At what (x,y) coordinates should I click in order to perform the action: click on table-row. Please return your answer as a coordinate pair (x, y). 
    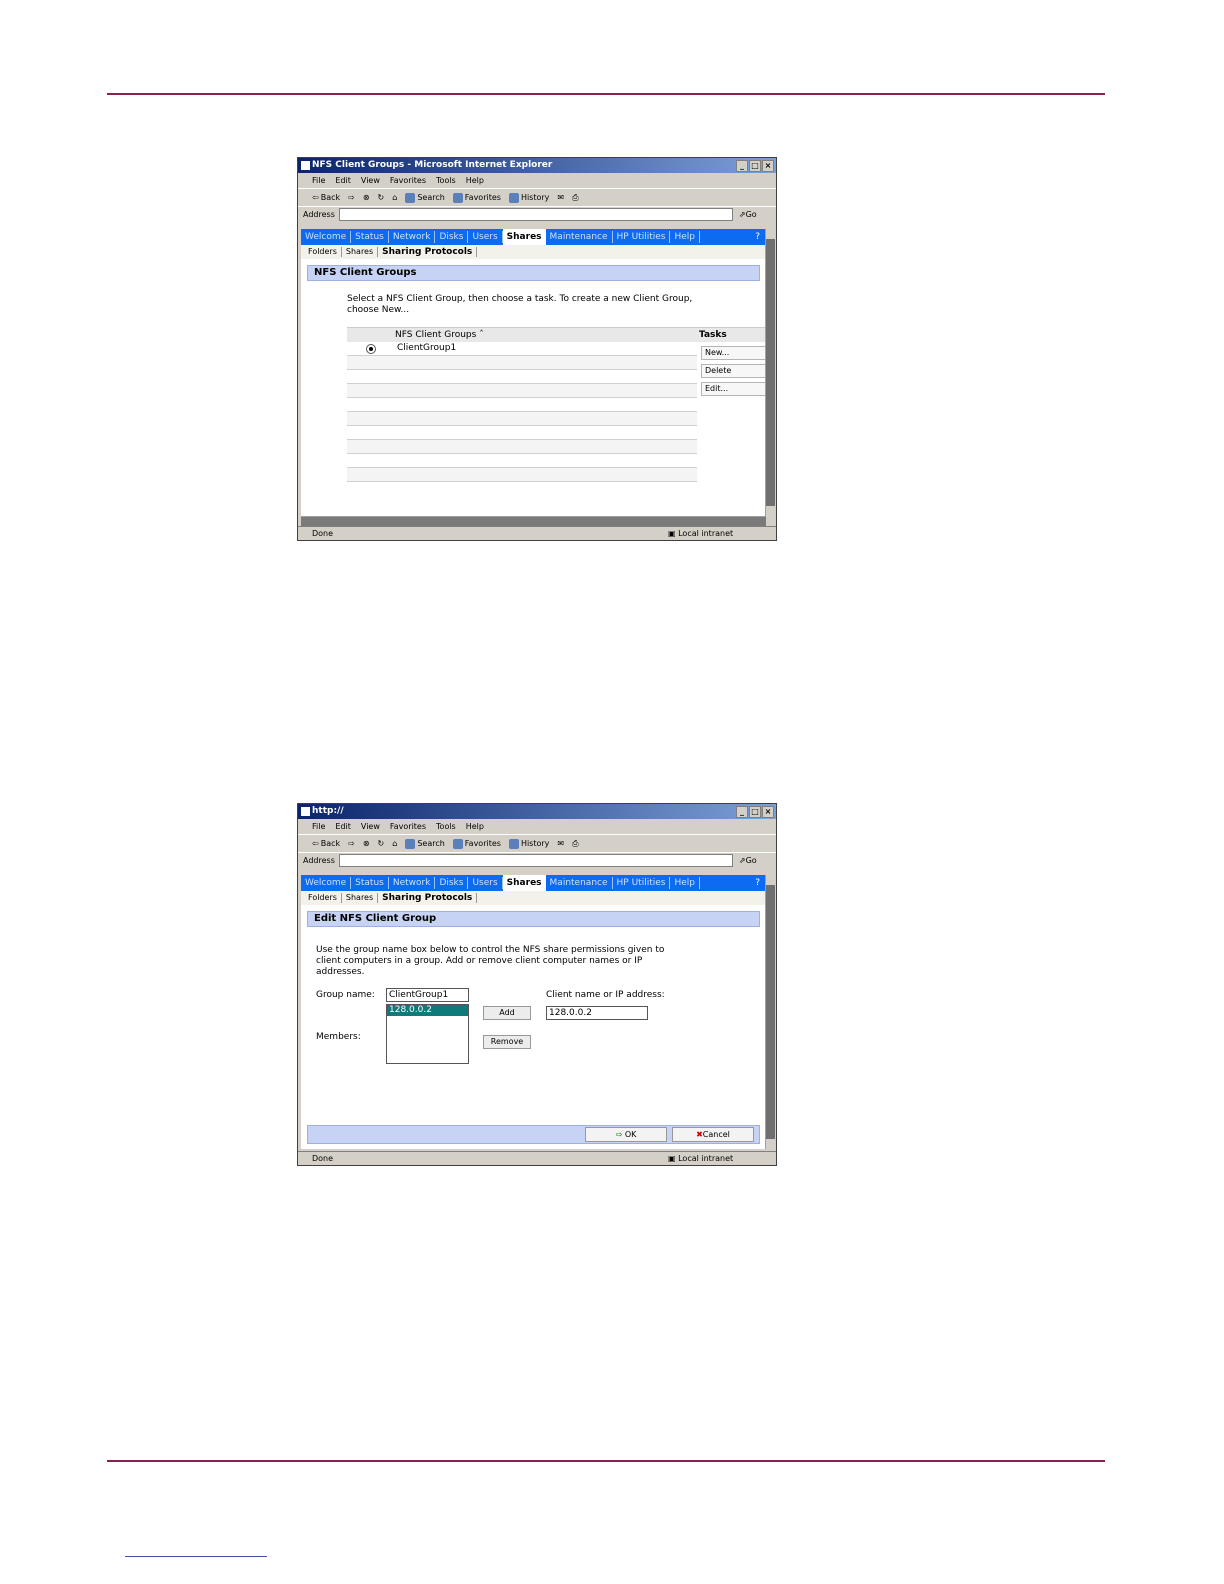
    Looking at the image, I should click on (522, 475).